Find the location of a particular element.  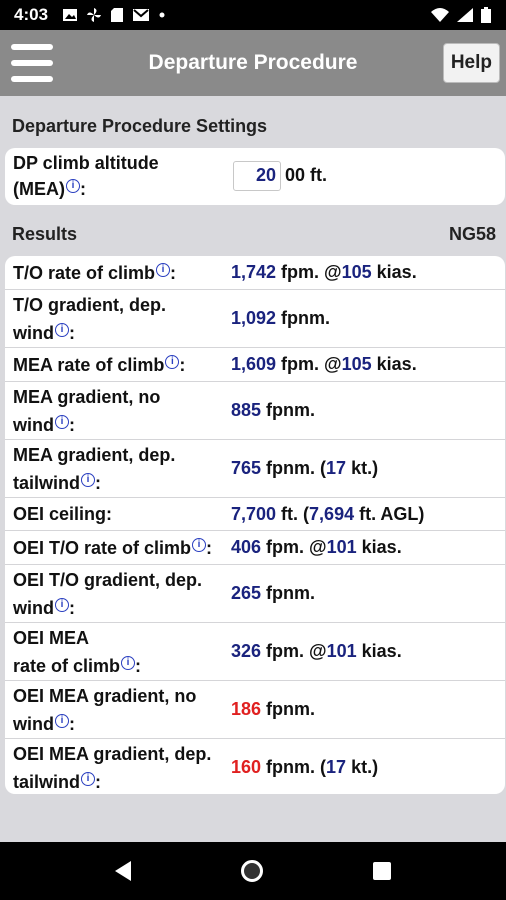

result-row: OEI T/O gradient, dep. wind i: 265 fpnm. is located at coordinates (255, 594).